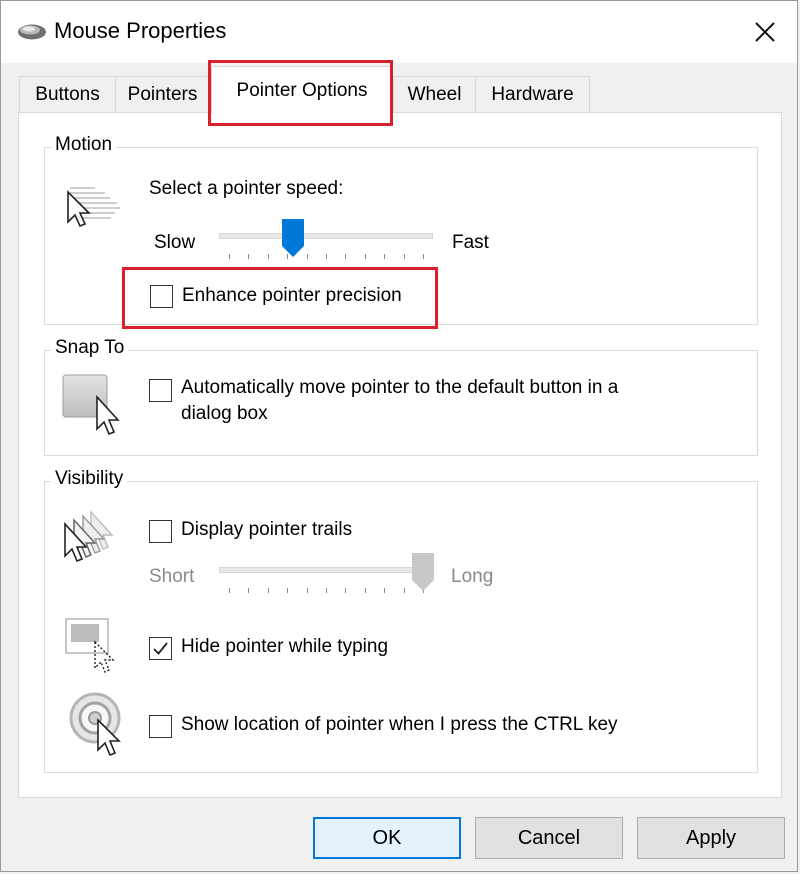 The width and height of the screenshot is (800, 874). I want to click on pointer-trails-label: Display pointer trails, so click(267, 529).